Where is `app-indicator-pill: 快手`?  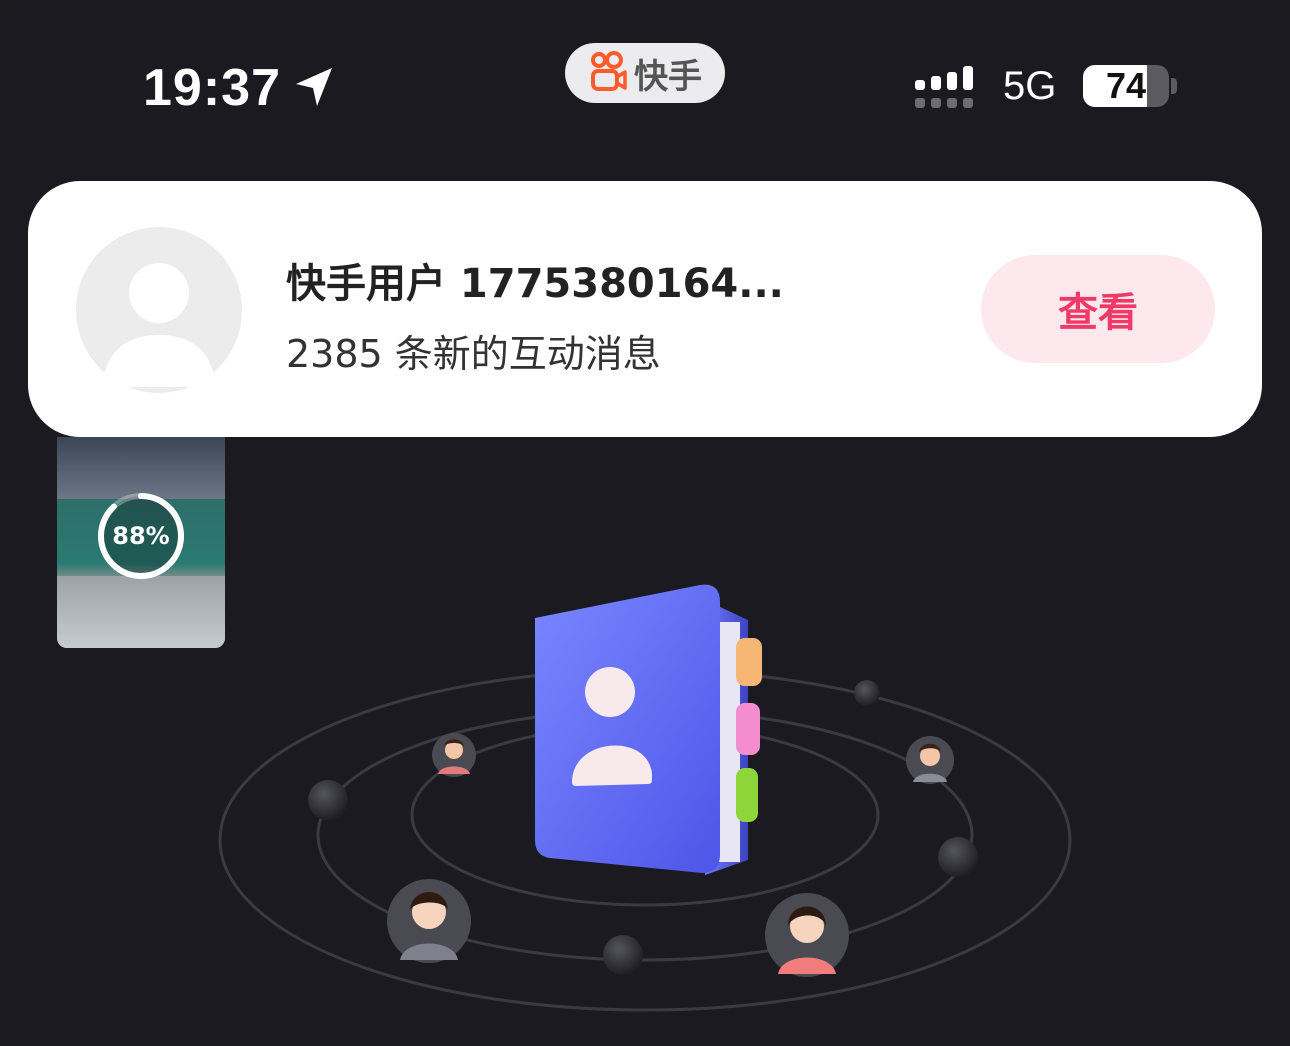 app-indicator-pill: 快手 is located at coordinates (645, 73).